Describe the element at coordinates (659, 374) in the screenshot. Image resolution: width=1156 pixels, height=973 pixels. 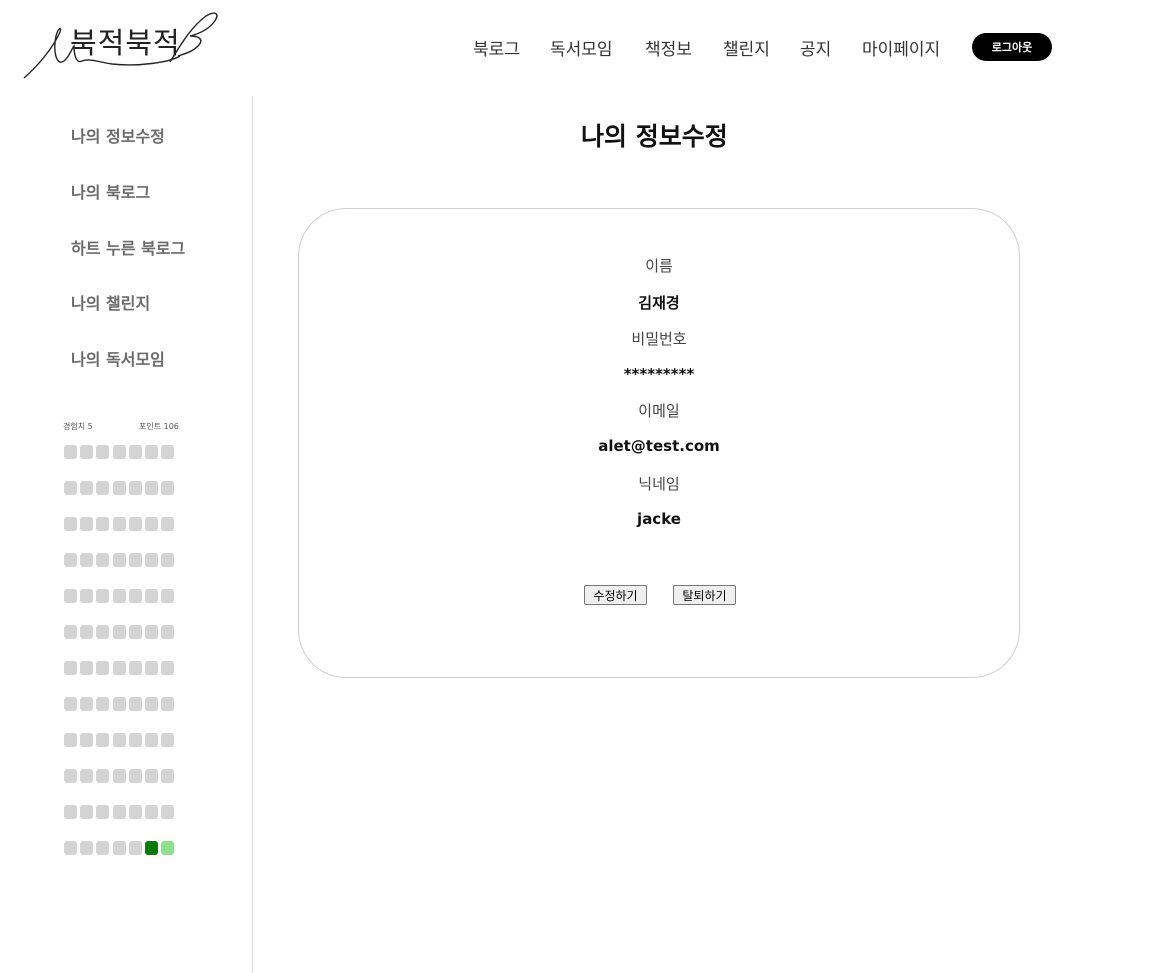
I see `password-value: *********` at that location.